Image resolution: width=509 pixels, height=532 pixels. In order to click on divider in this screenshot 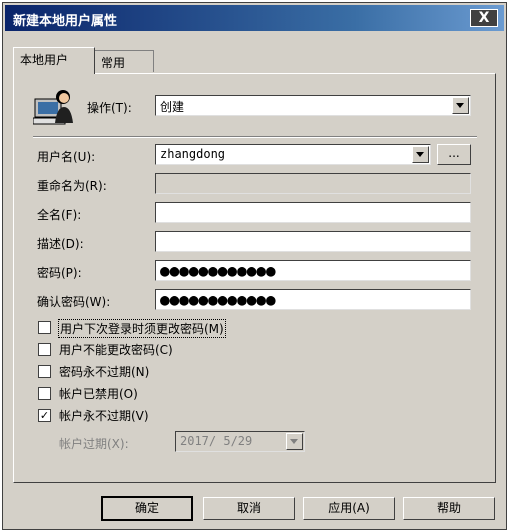, I will do `click(255, 137)`.